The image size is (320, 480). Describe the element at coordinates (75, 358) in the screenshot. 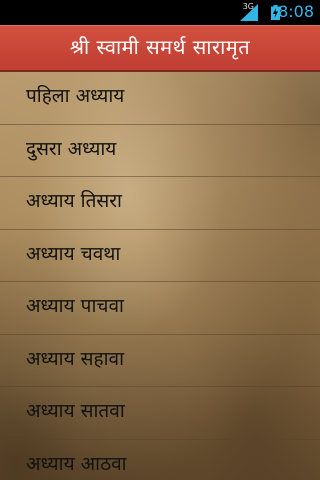

I see `chapter-label: अध्याय सहावा` at that location.